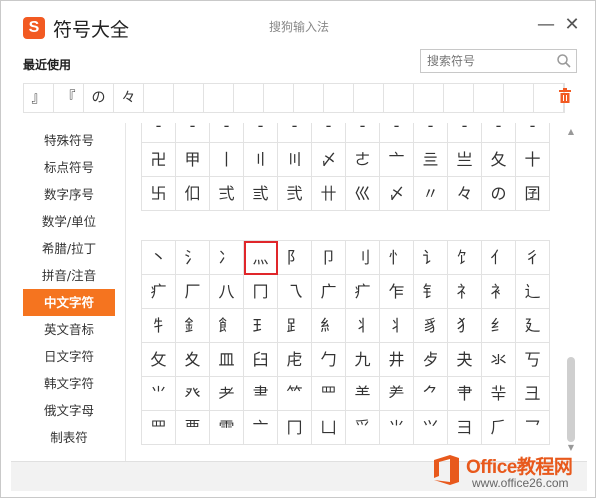 The image size is (596, 498). Describe the element at coordinates (69, 248) in the screenshot. I see `sidebar-item: 希腊/拉丁` at that location.